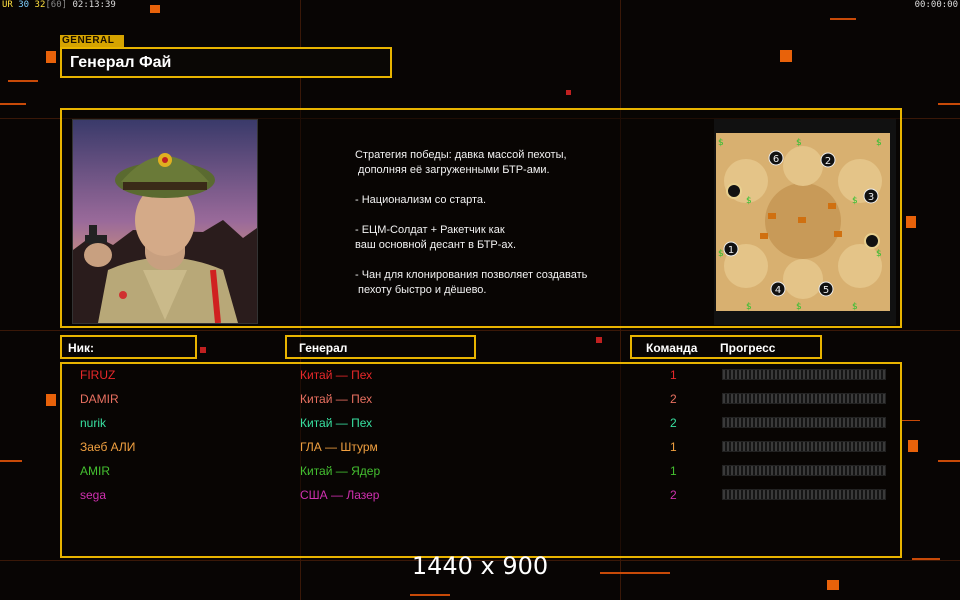 This screenshot has height=600, width=960. I want to click on column-header-label: Ник:, so click(81, 348).